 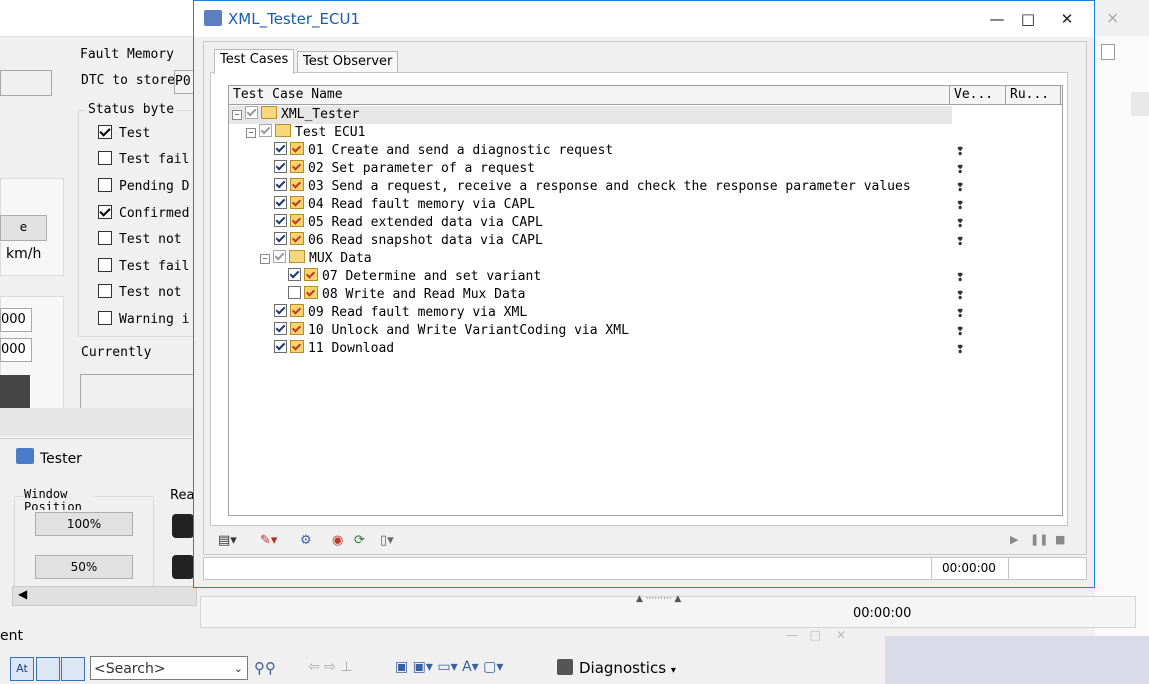 What do you see at coordinates (1112, 17) in the screenshot?
I see `background-close-icon: ×` at bounding box center [1112, 17].